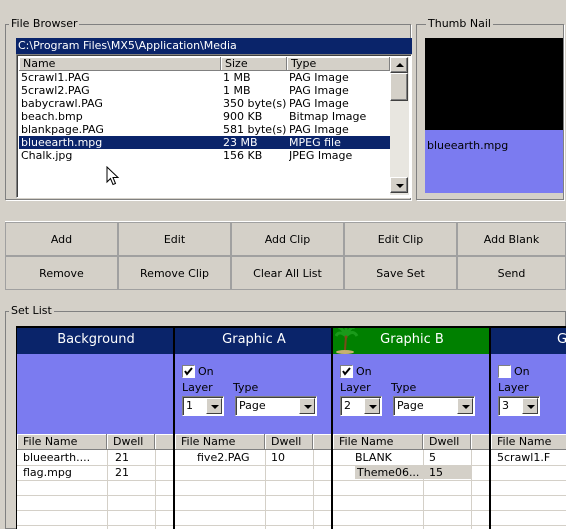  Describe the element at coordinates (61, 239) in the screenshot. I see `add-button: Add` at that location.